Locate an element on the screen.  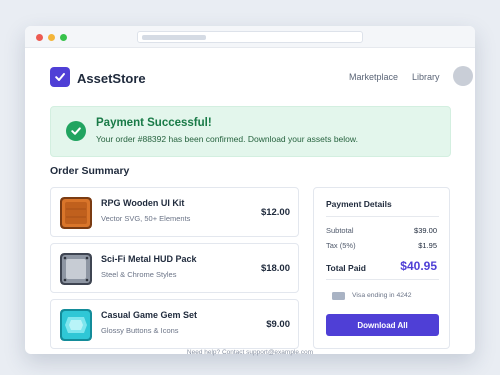
item-subtitle: Vector SVG, 50+ Elements is located at coordinates (146, 218).